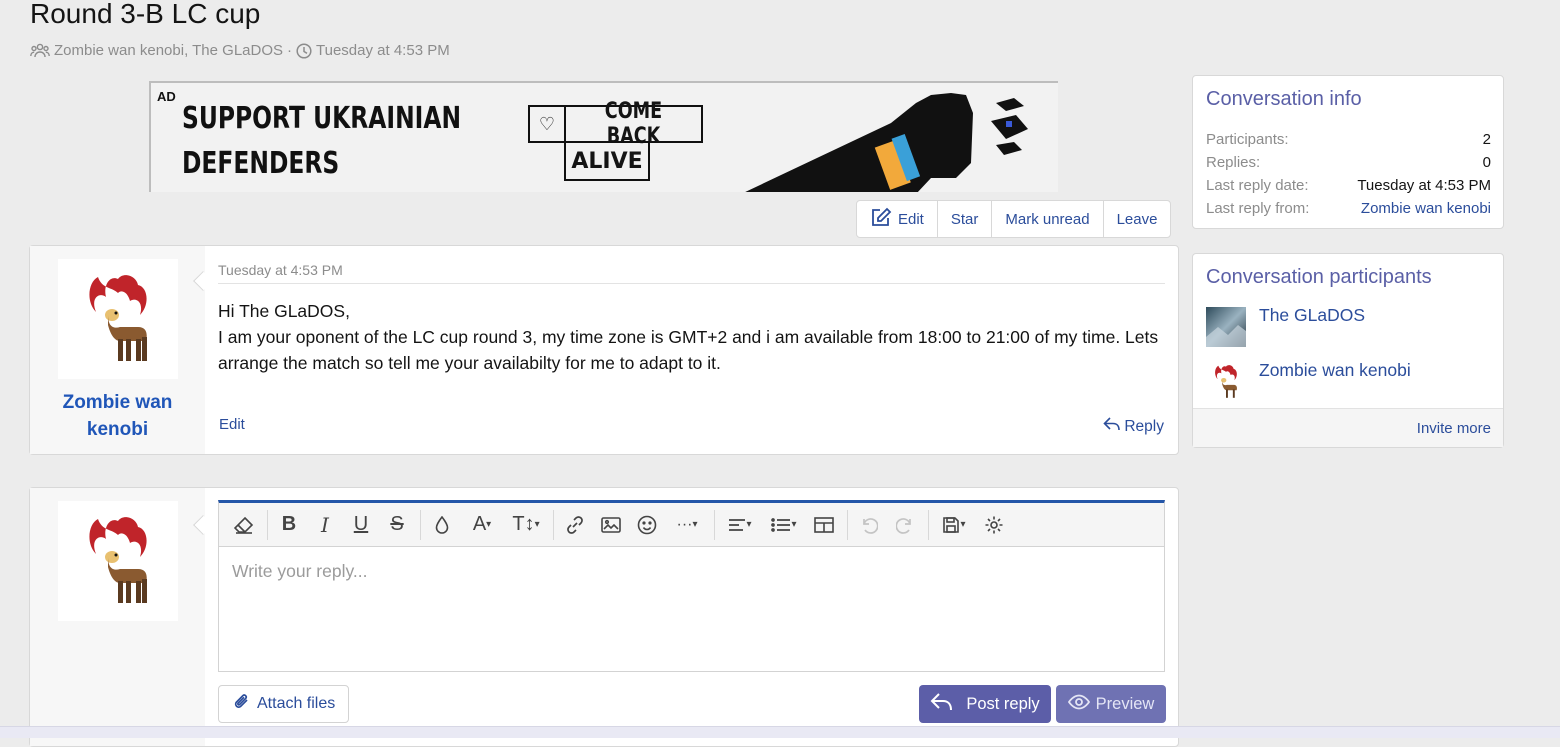 The height and width of the screenshot is (747, 1560). Describe the element at coordinates (325, 525) in the screenshot. I see `italic-icon: I` at that location.